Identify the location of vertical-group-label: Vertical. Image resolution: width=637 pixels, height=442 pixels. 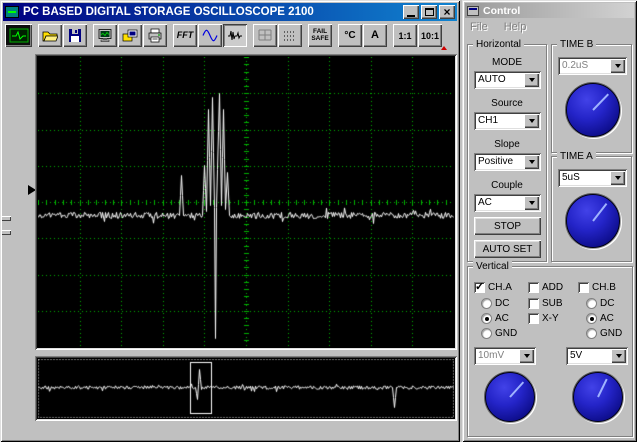
(492, 266).